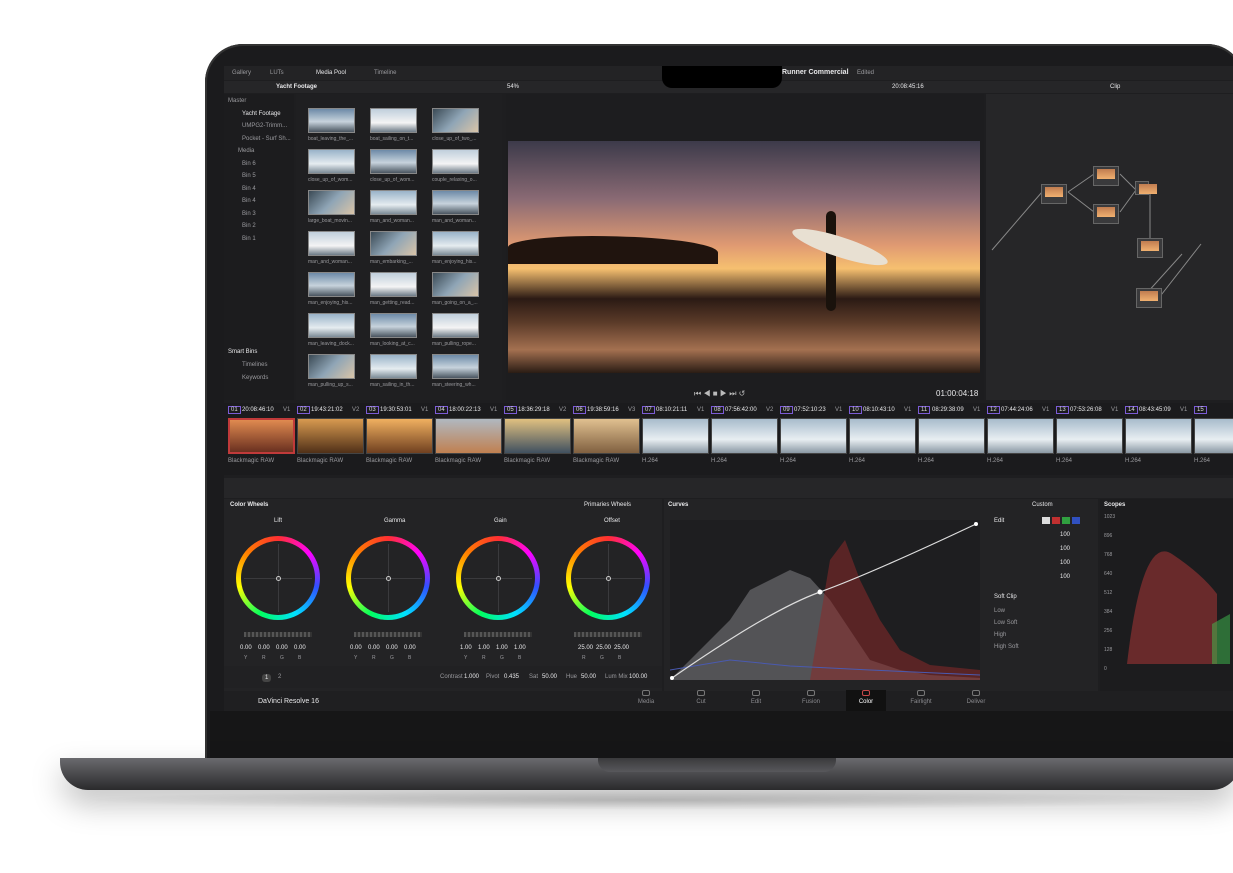  What do you see at coordinates (549, 677) in the screenshot?
I see `sat-value: 50.00` at bounding box center [549, 677].